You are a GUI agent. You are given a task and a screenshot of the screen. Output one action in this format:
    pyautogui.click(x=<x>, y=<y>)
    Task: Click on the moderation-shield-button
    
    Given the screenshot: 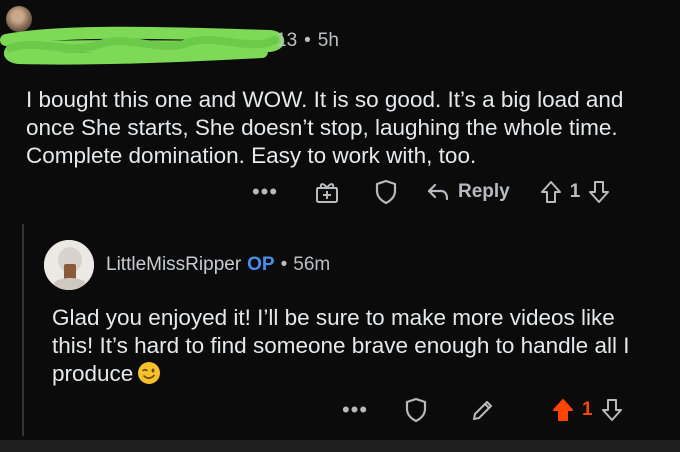 What is the action you would take?
    pyautogui.click(x=386, y=192)
    